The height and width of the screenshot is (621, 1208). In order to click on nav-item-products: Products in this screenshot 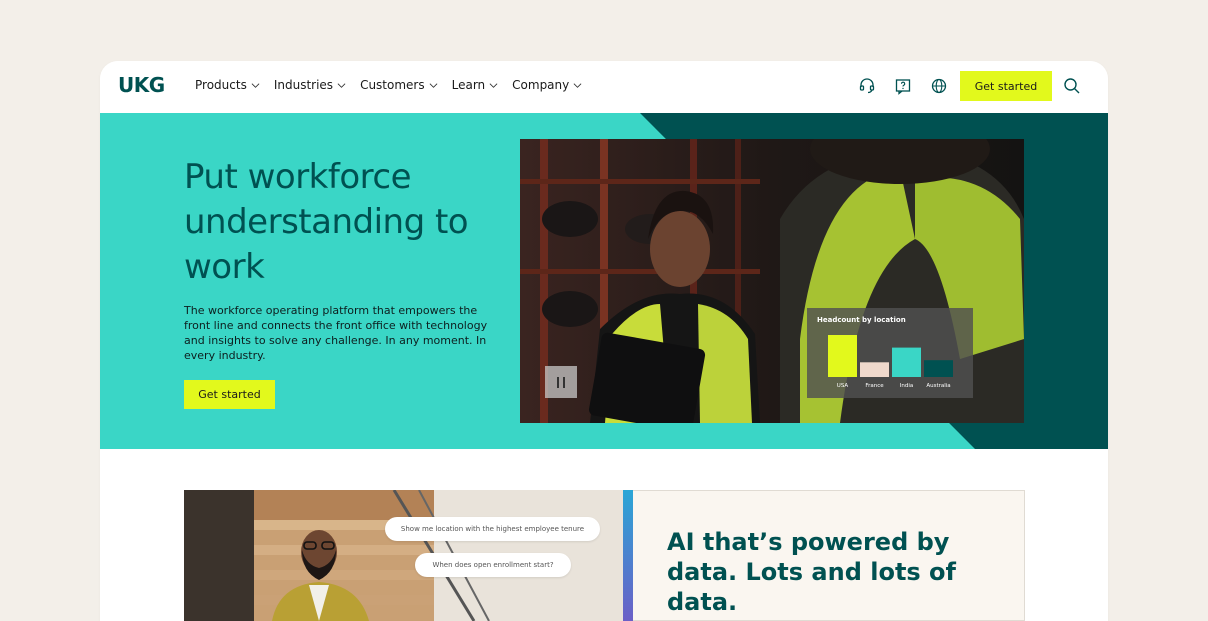, I will do `click(227, 85)`.